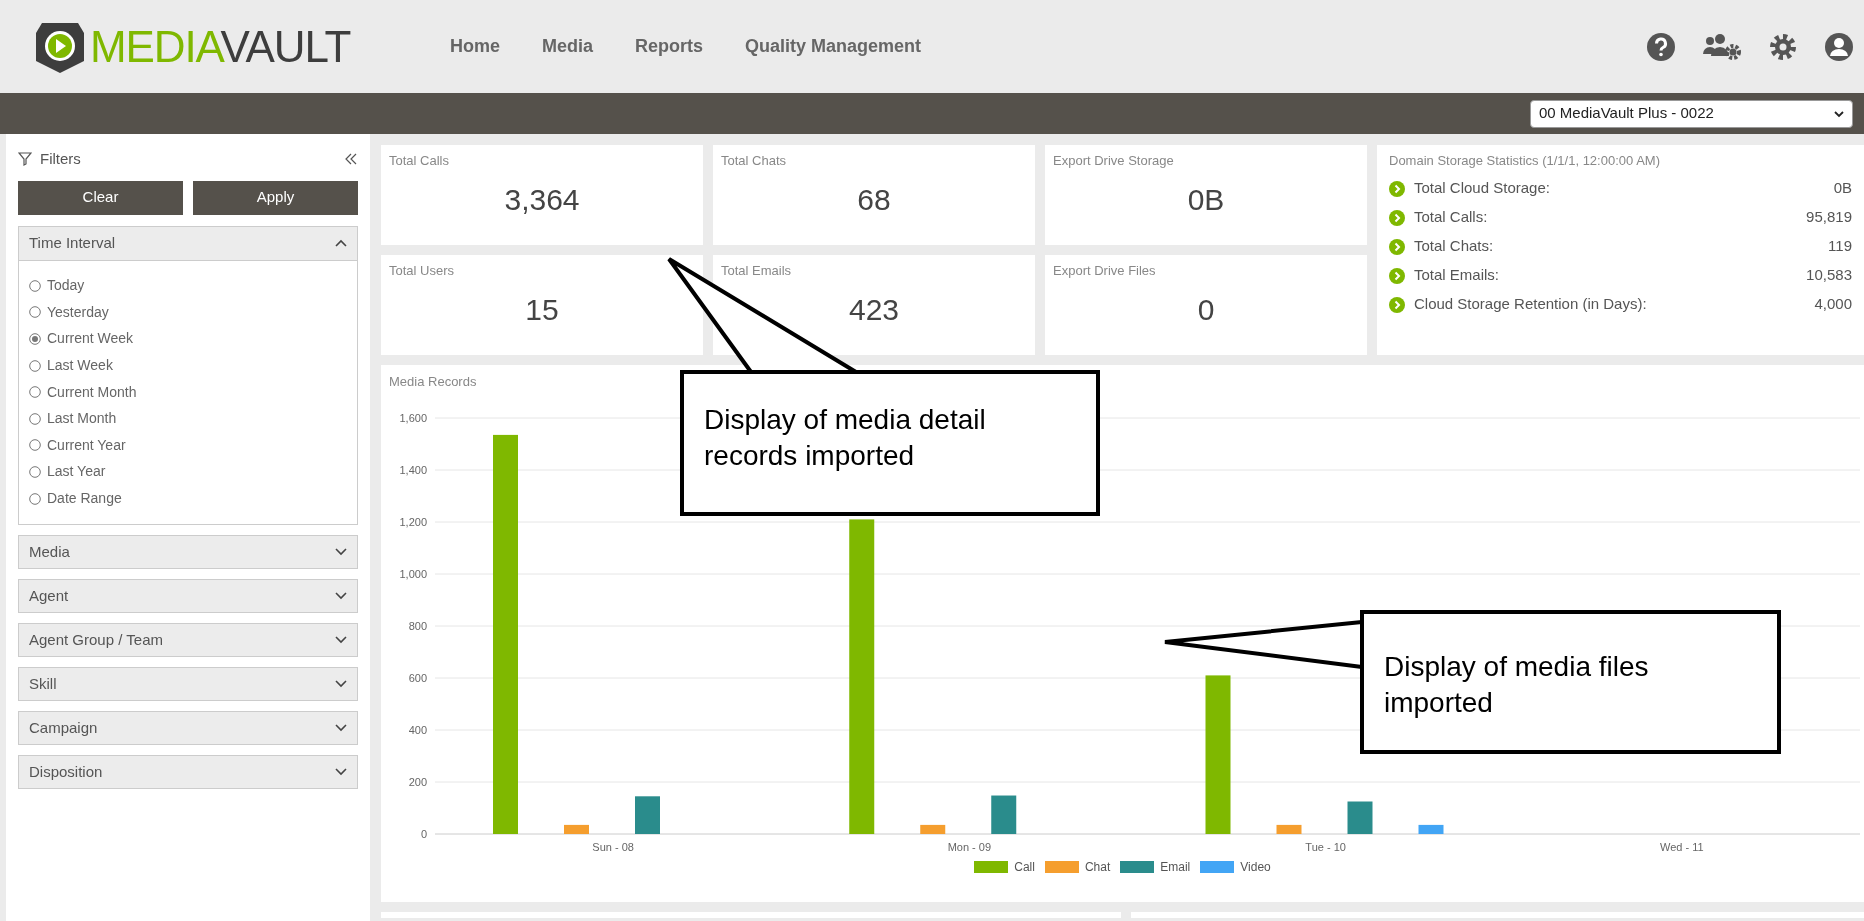 This screenshot has height=921, width=1864. Describe the element at coordinates (422, 271) in the screenshot. I see `stat-label: Total Users` at that location.